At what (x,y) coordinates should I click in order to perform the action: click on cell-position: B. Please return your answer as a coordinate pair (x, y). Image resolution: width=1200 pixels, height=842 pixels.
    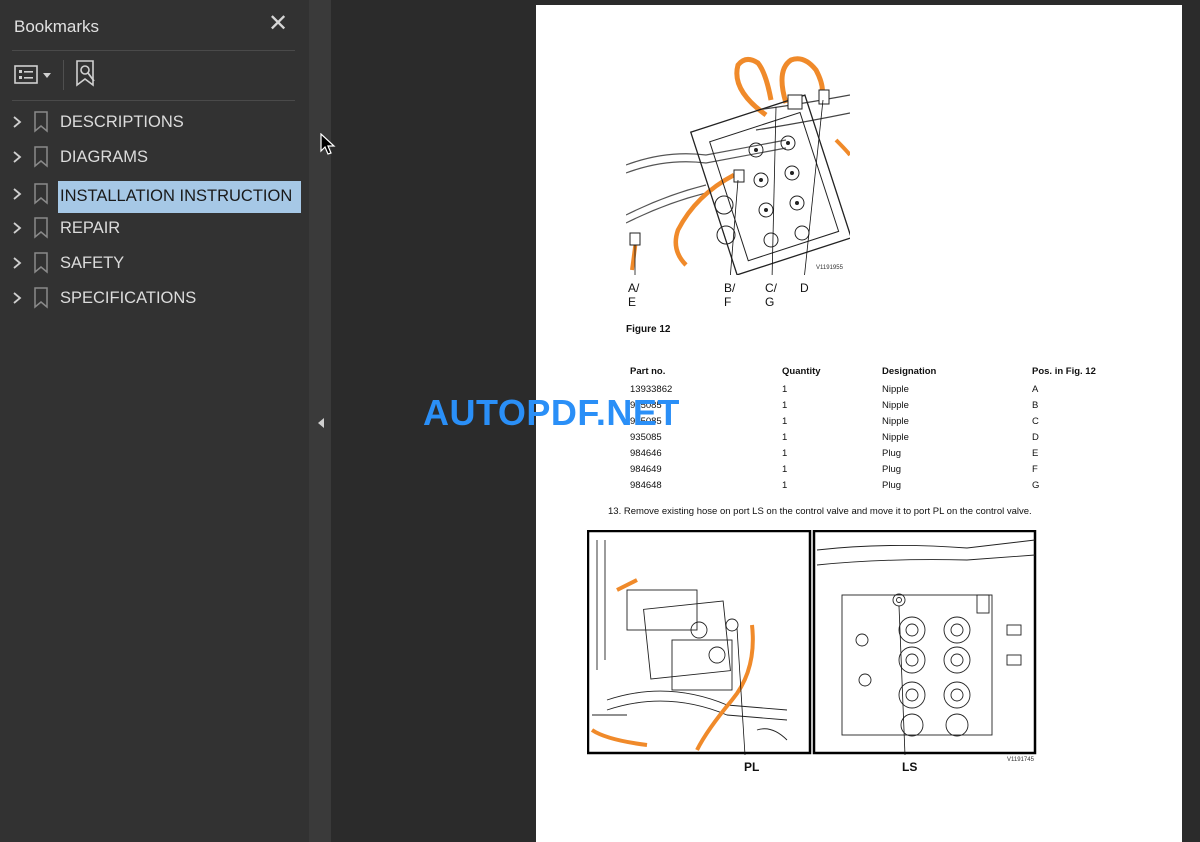
    Looking at the image, I should click on (1035, 405).